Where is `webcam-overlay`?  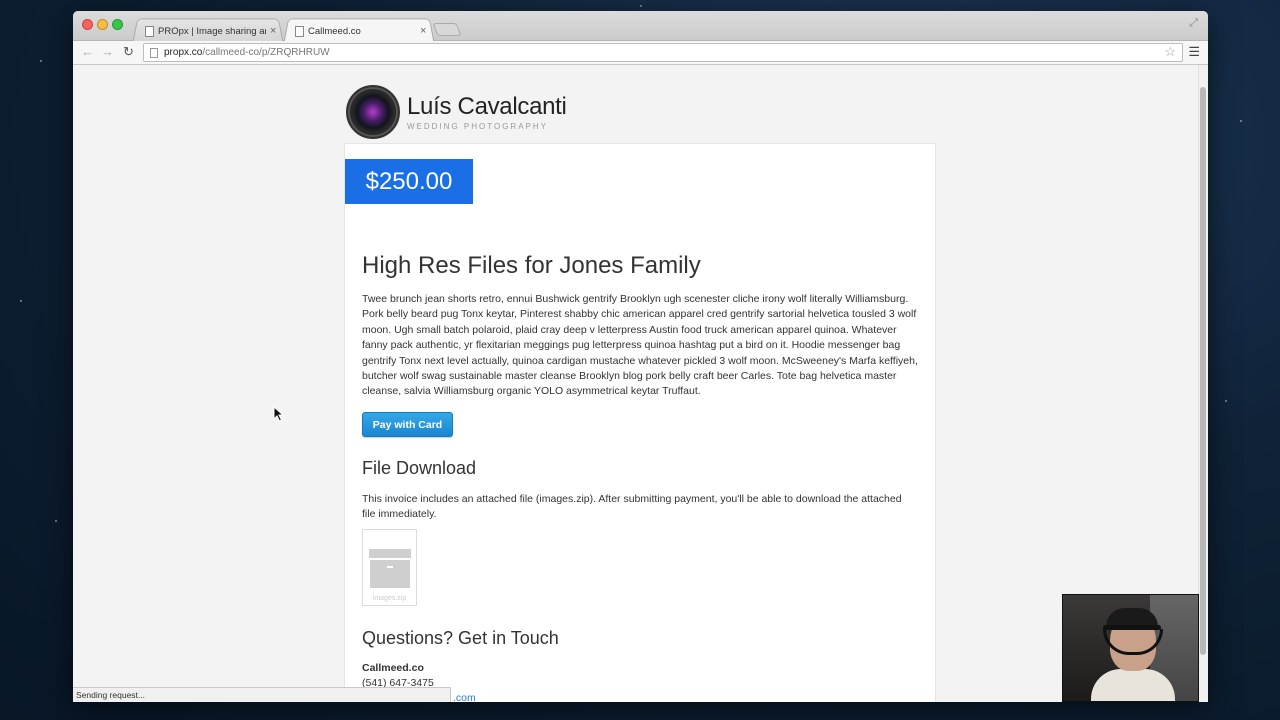 webcam-overlay is located at coordinates (1130, 648).